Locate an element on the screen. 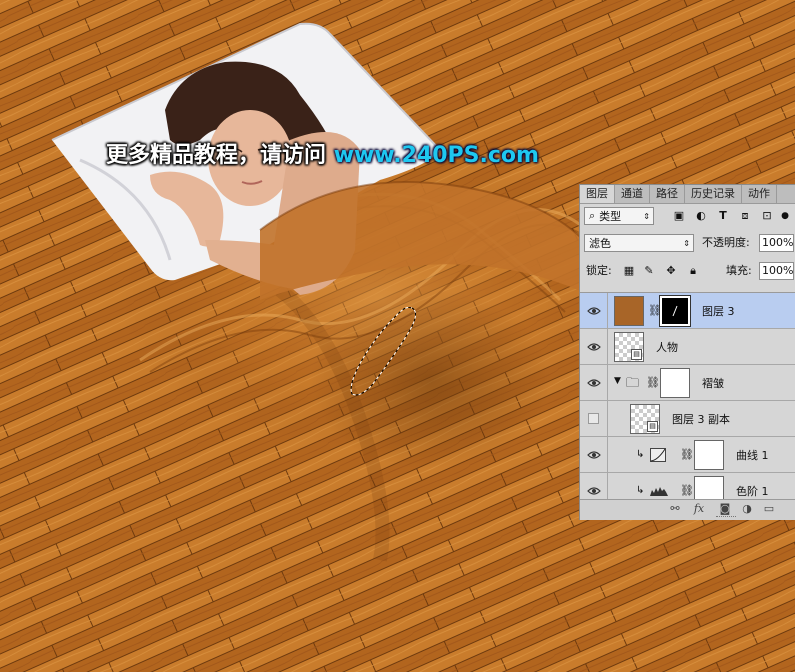  hidden-eye-box is located at coordinates (593, 418).